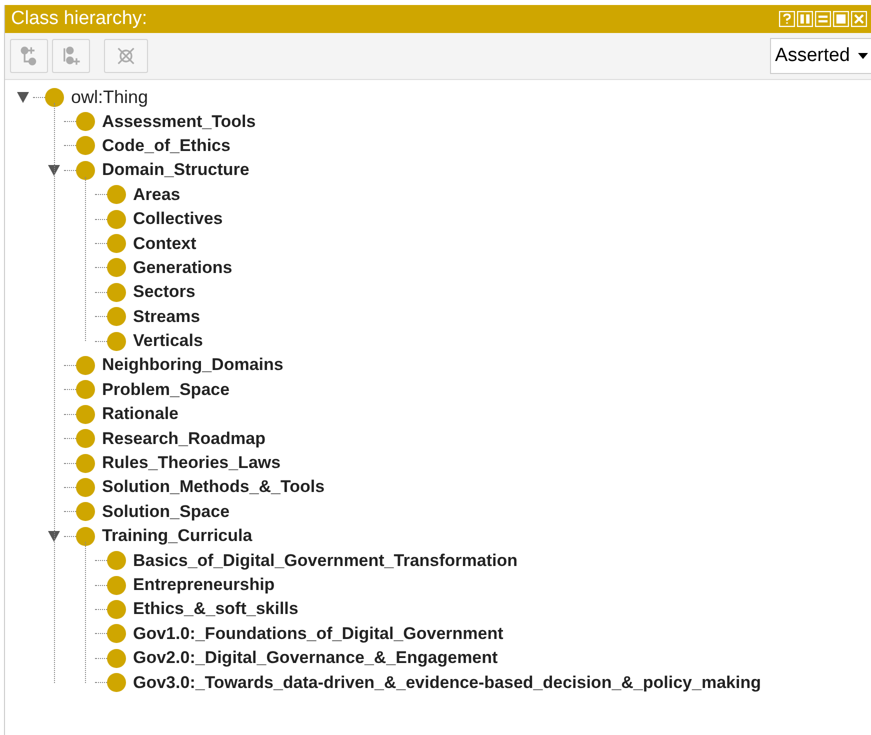 The width and height of the screenshot is (871, 735). I want to click on class-label: Neighboring_Domains, so click(193, 365).